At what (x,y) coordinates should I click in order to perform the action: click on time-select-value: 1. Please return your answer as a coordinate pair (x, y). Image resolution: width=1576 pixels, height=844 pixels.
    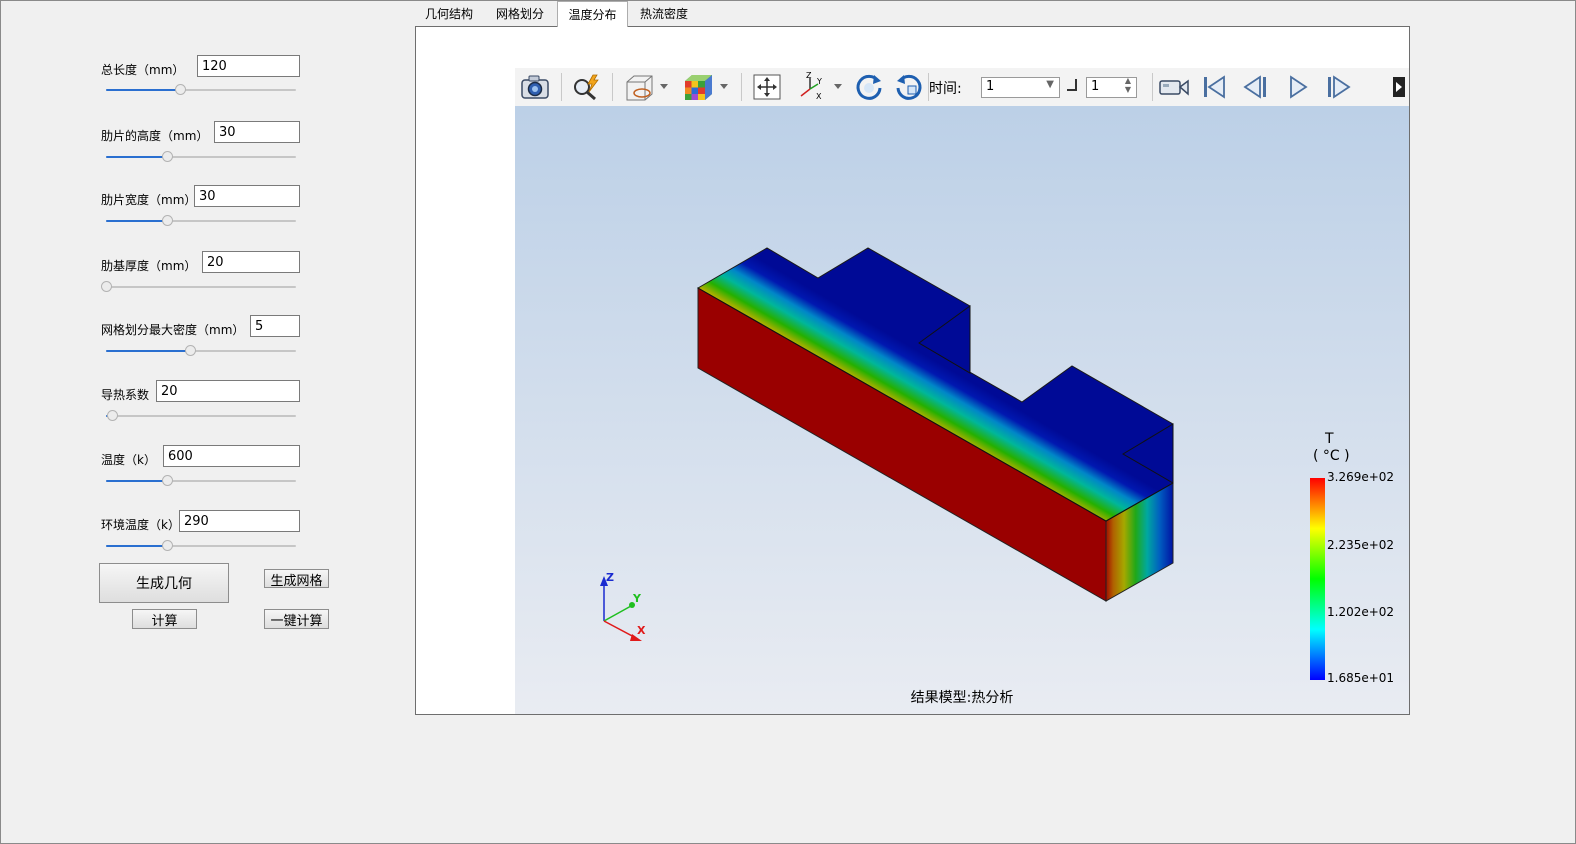
    Looking at the image, I should click on (990, 86).